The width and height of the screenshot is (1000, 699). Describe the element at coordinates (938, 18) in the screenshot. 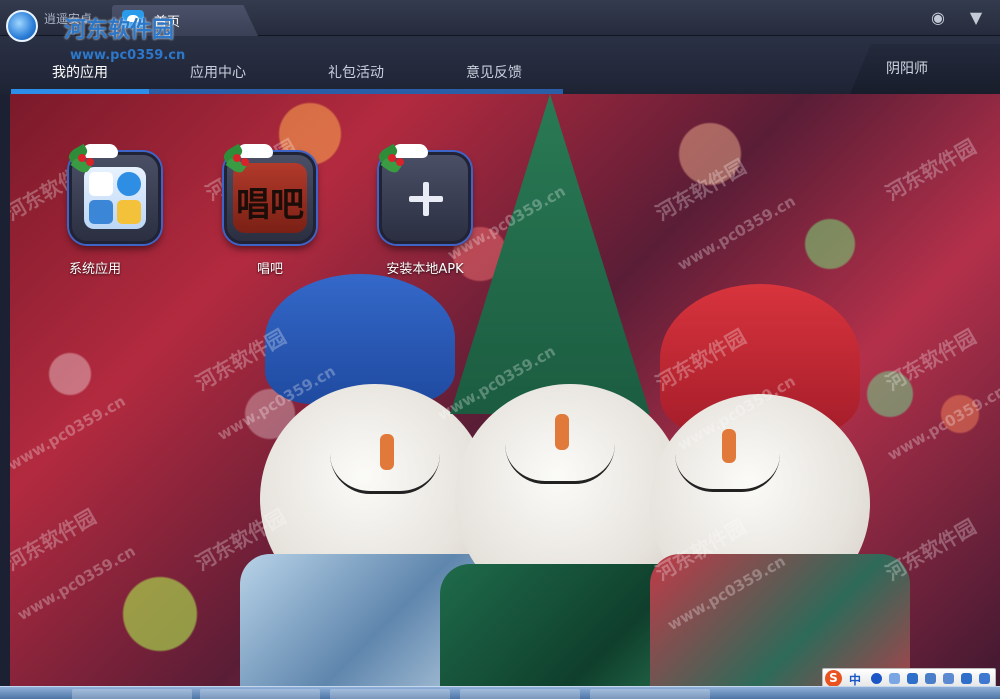

I see `account-icon: ◉` at that location.